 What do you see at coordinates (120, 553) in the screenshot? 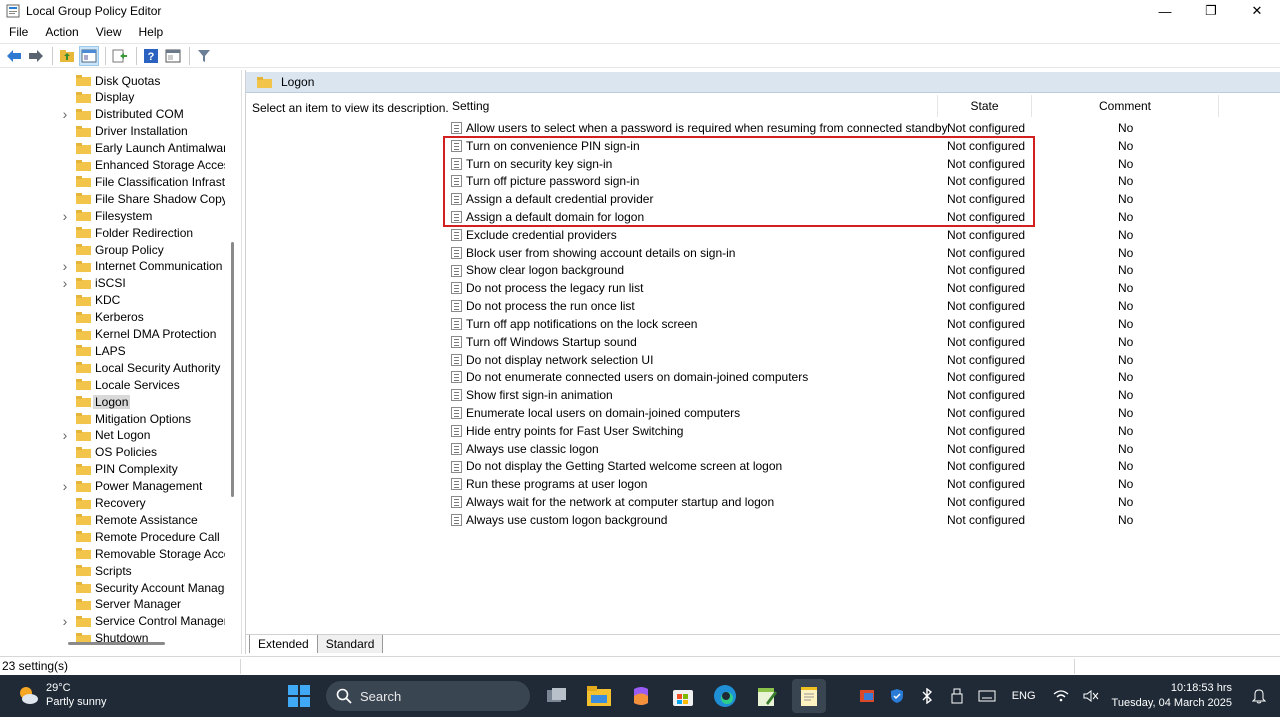
I see `tree-item: Removable Storage Acces` at bounding box center [120, 553].